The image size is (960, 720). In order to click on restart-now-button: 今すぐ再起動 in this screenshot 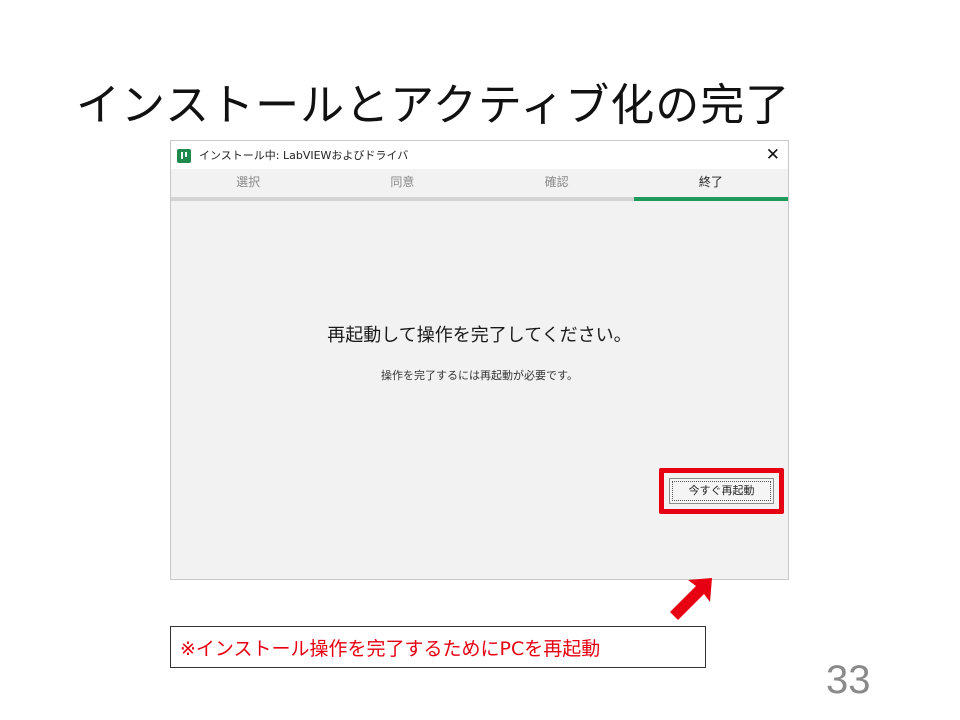, I will do `click(721, 491)`.